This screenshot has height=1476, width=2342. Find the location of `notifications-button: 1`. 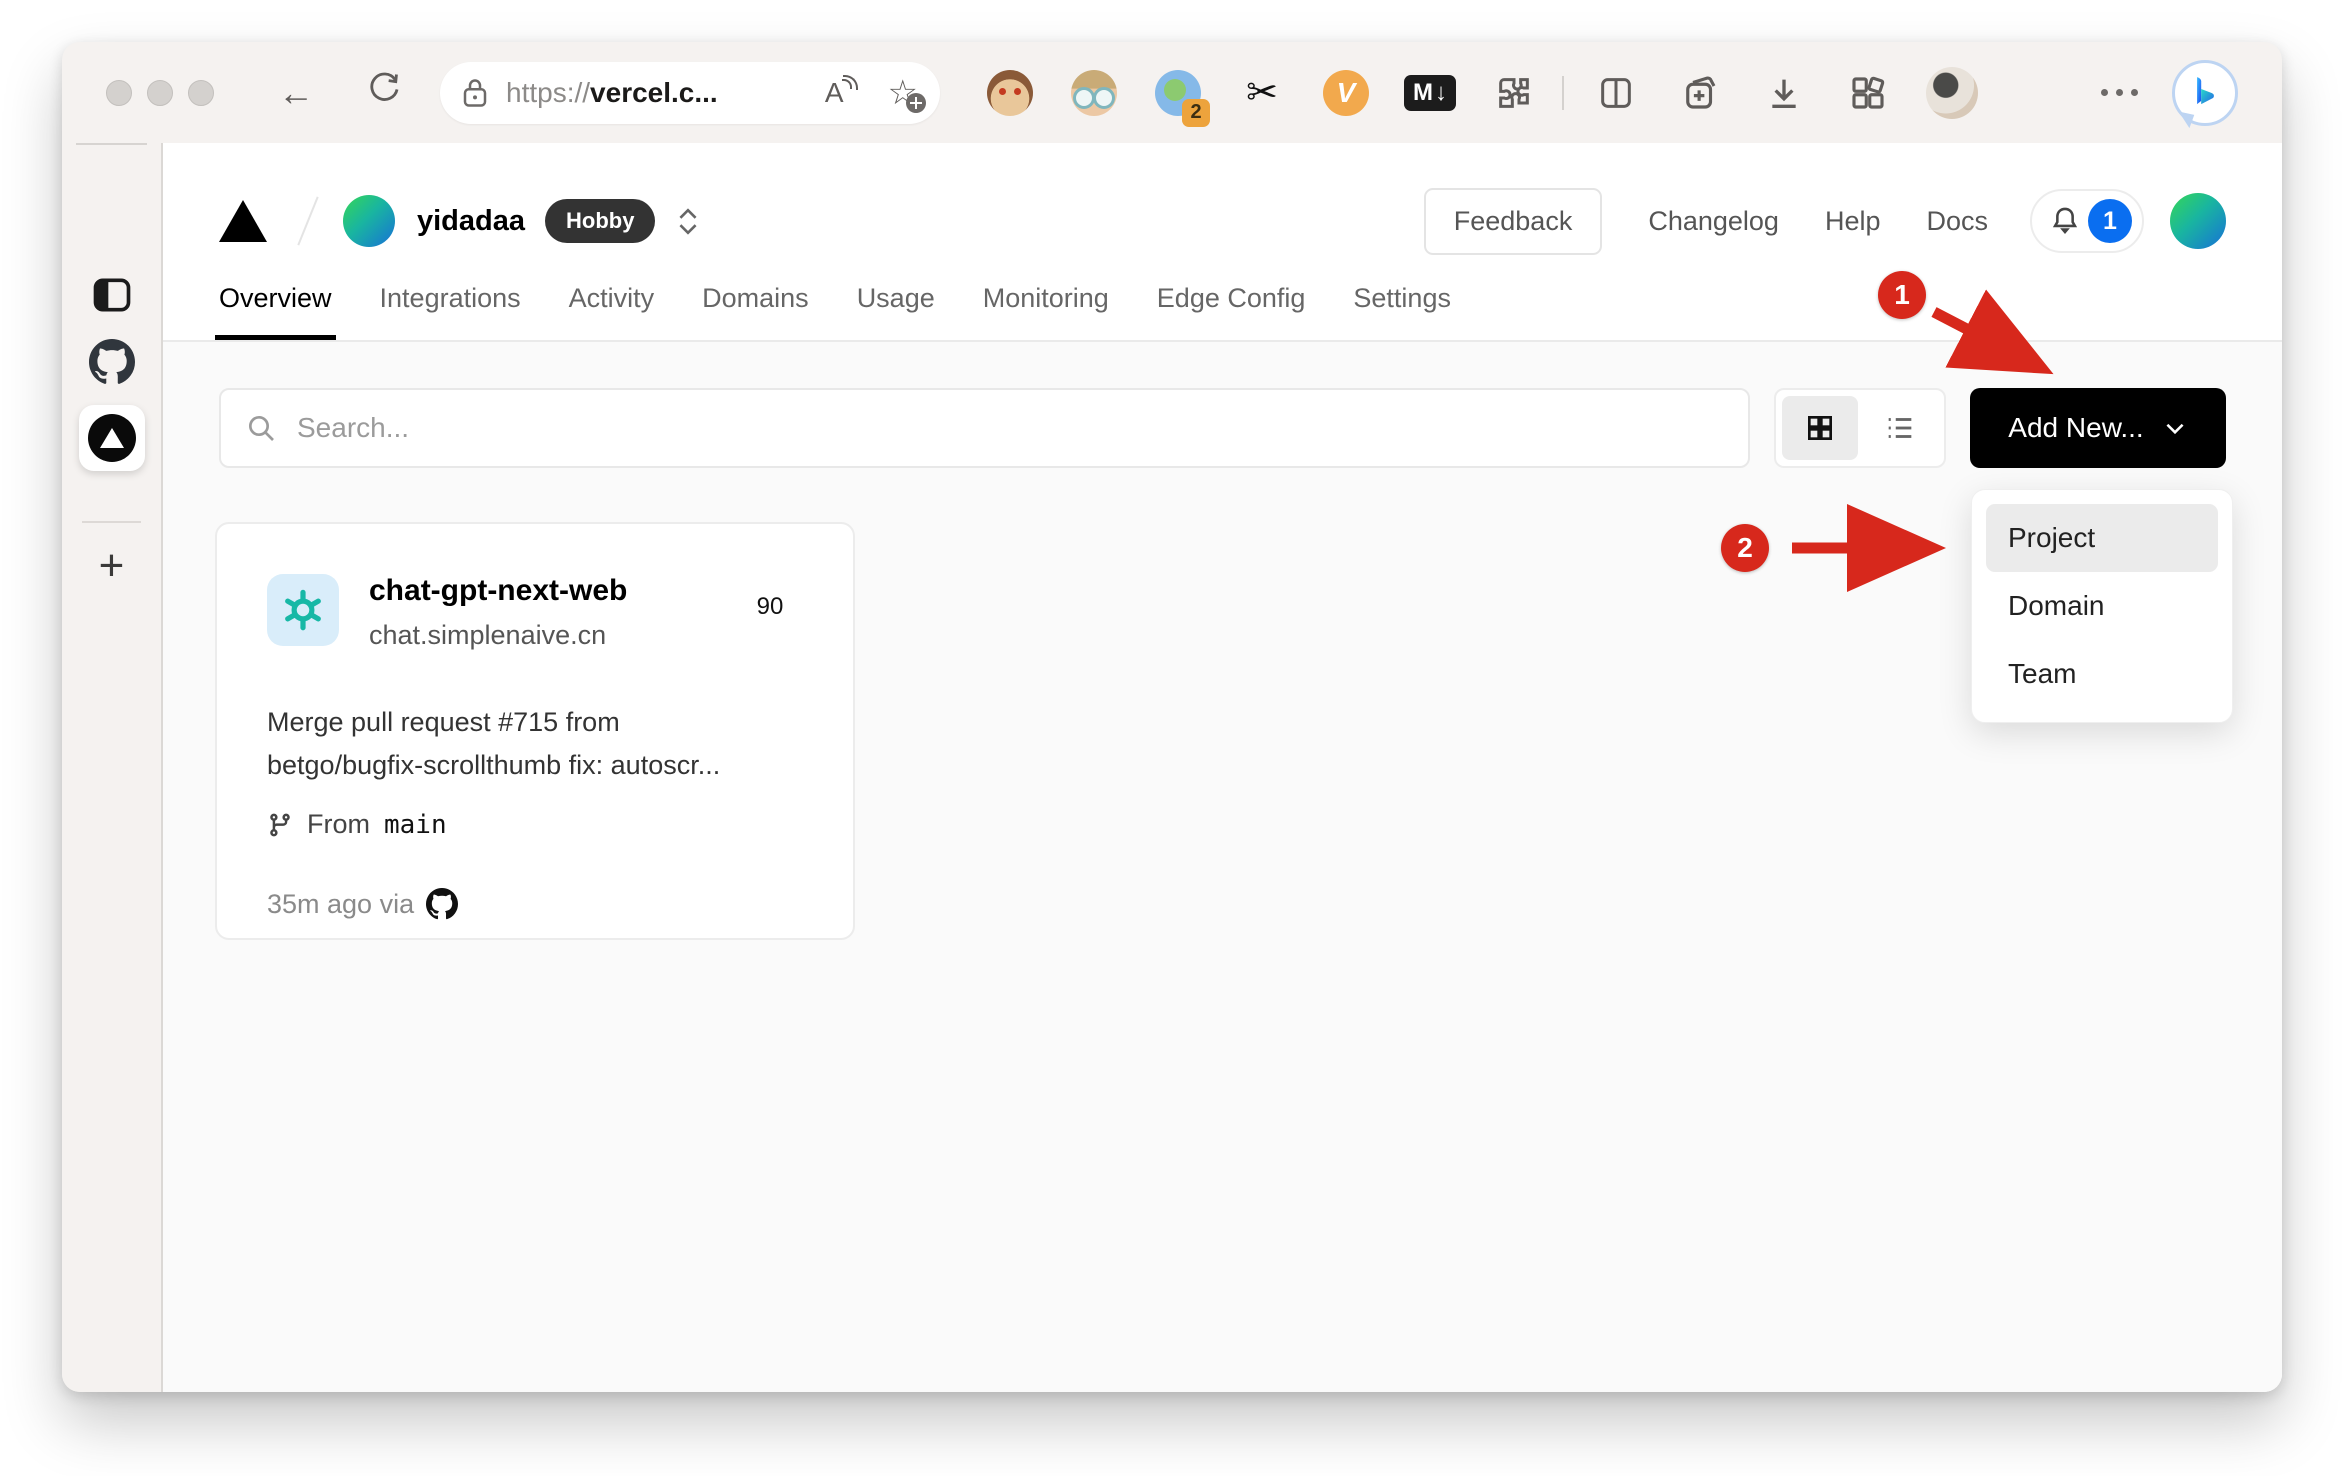

notifications-button: 1 is located at coordinates (2087, 221).